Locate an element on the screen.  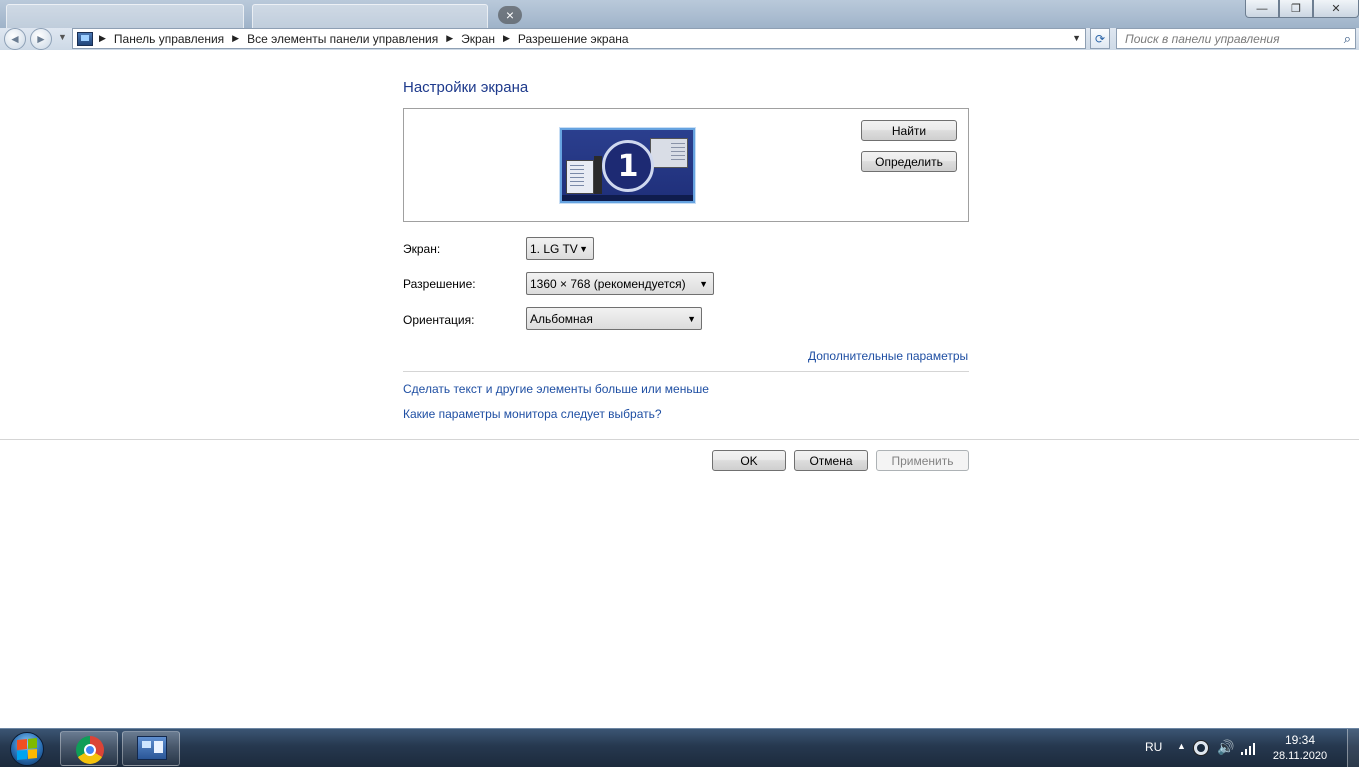
minimize-button: — is located at coordinates (1262, 9).